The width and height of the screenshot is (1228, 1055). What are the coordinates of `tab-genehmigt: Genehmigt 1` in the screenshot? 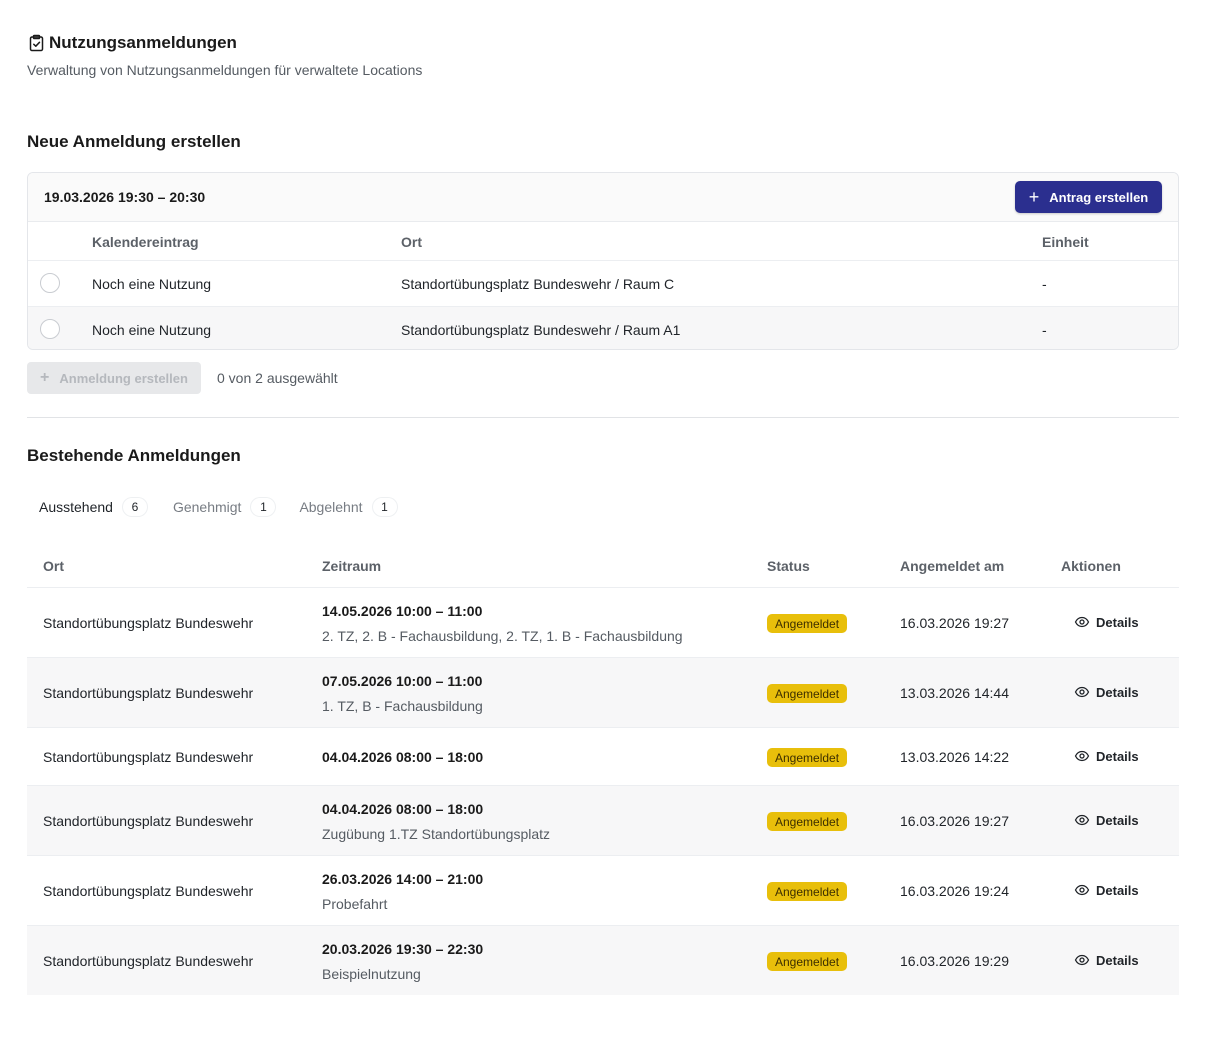 It's located at (224, 507).